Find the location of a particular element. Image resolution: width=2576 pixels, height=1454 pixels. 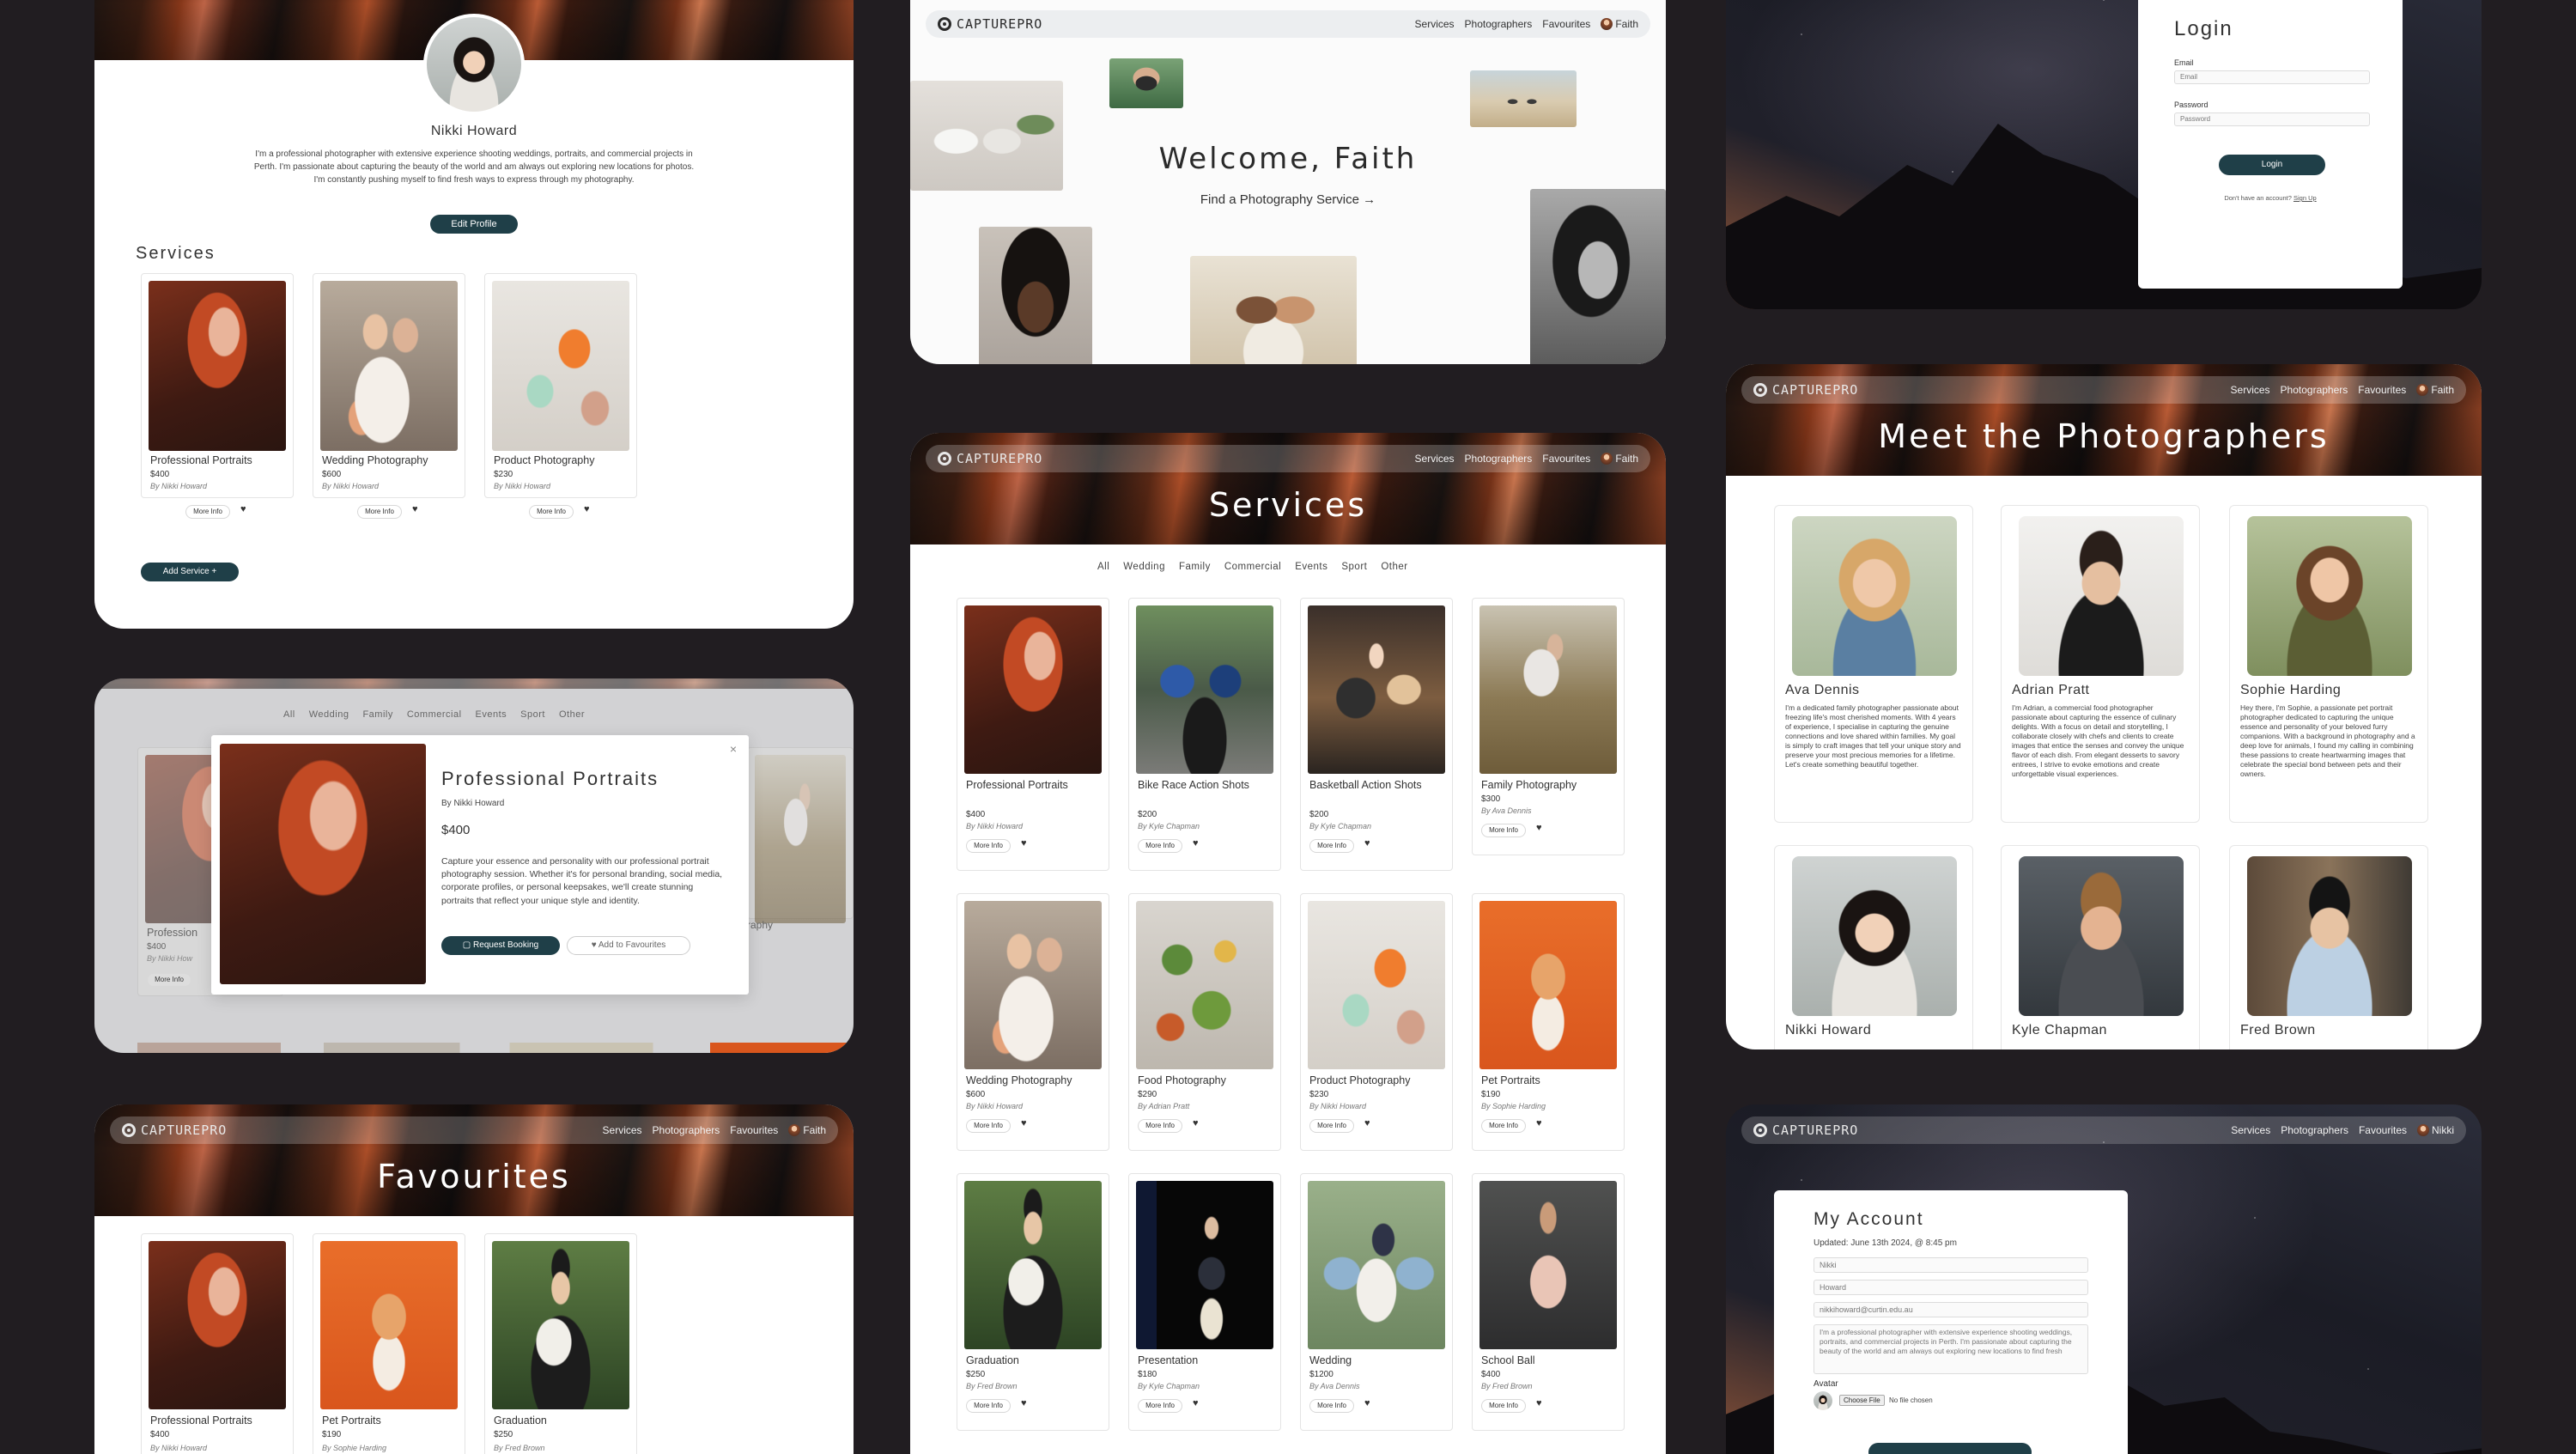

photographer-card: Fred Brown is located at coordinates (2328, 947).